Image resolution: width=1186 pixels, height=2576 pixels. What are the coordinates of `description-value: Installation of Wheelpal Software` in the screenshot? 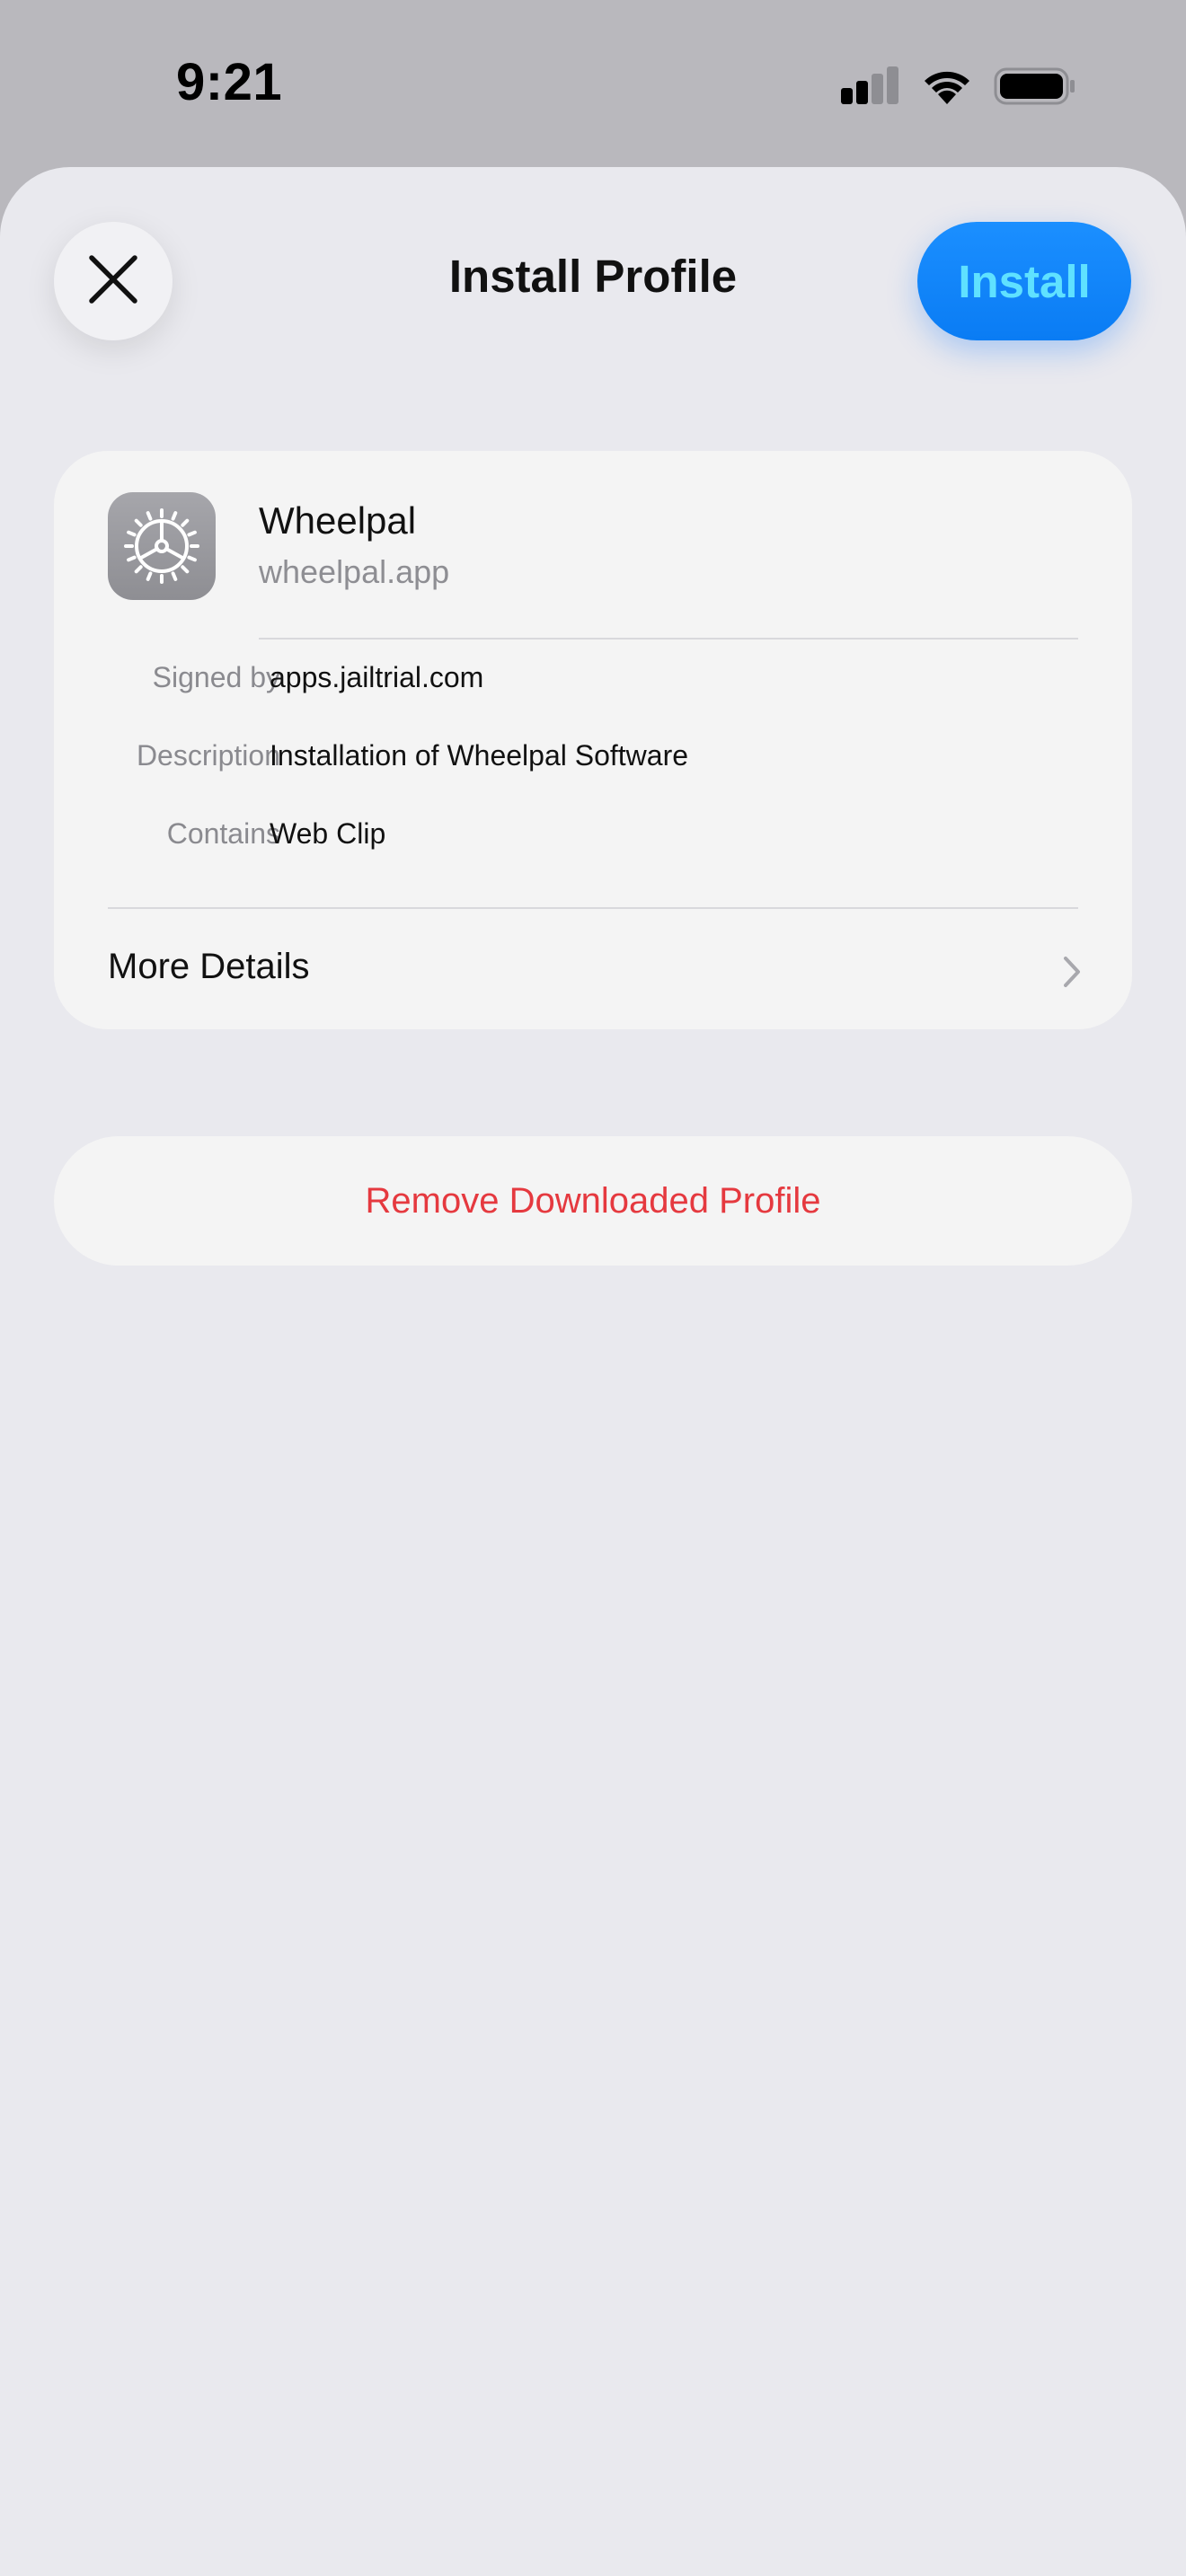 It's located at (479, 755).